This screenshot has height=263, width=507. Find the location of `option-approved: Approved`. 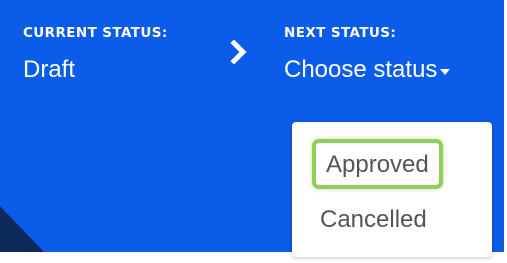

option-approved: Approved is located at coordinates (377, 164).